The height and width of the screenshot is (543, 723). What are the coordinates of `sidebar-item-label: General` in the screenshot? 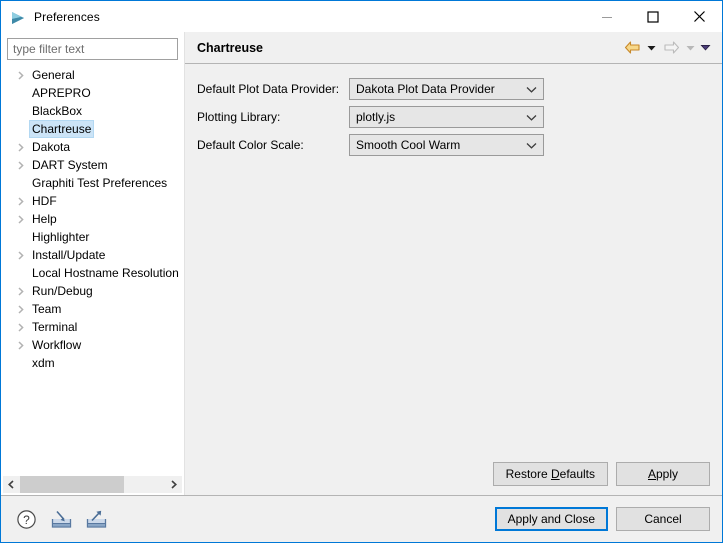 It's located at (53, 75).